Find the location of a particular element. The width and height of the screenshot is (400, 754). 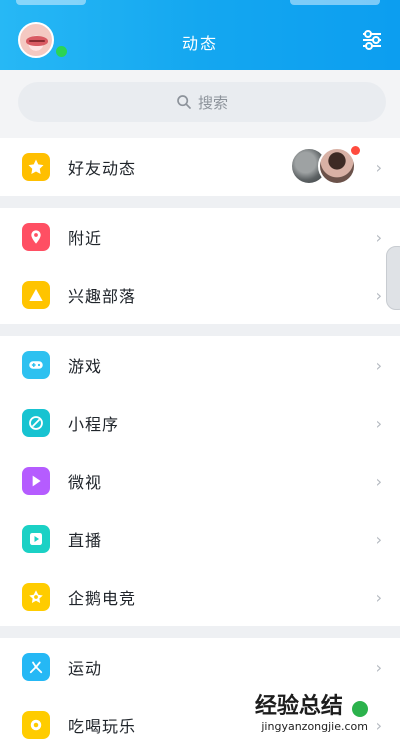

status-left is located at coordinates (51, 2).